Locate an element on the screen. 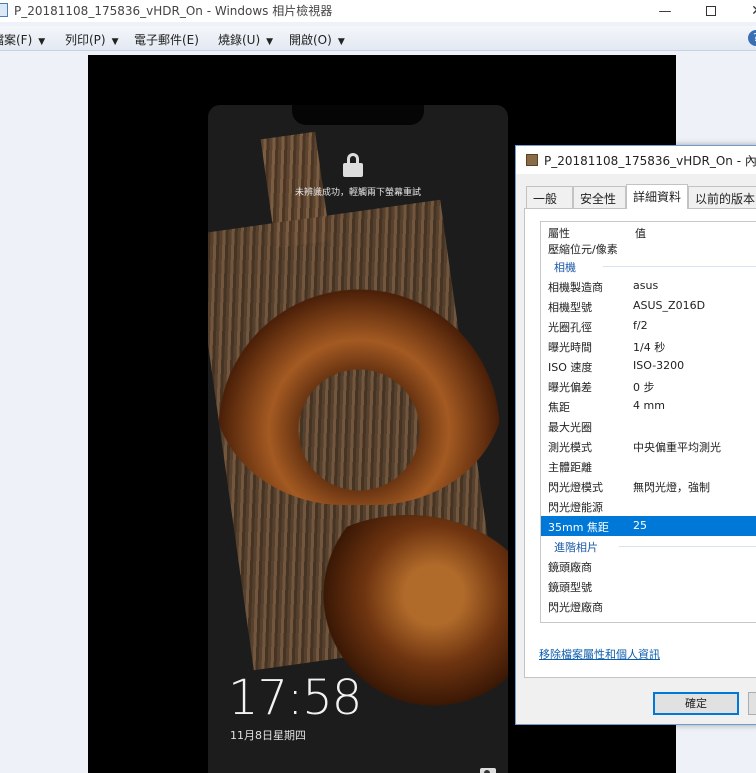  list-item: 焦距 4 mm is located at coordinates (648, 406).